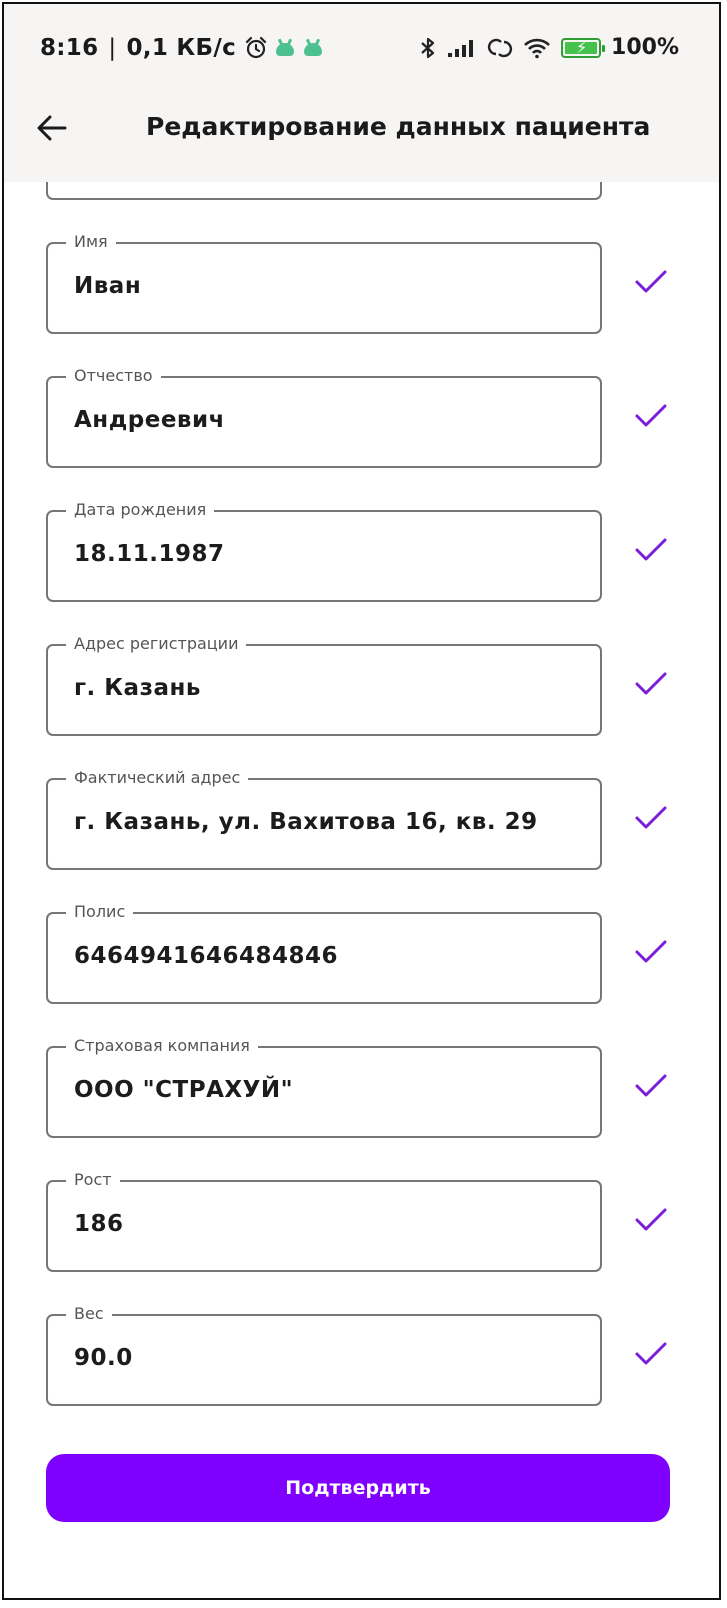  What do you see at coordinates (361, 49) in the screenshot?
I see `status-bar: 8:16 | 0,1 КБ/с ⚡ 100%` at bounding box center [361, 49].